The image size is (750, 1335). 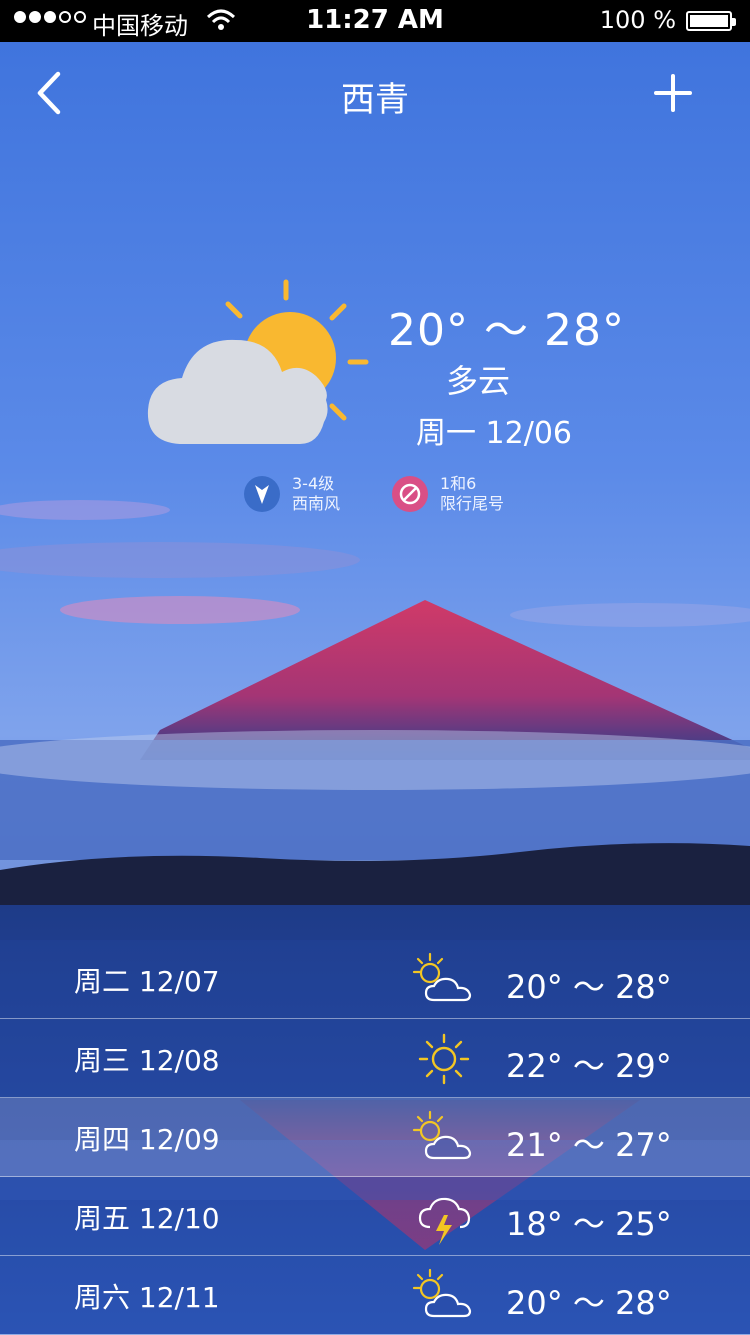 I want to click on forecast-temperature-range: 22° ～ 29°, so click(x=589, y=1066).